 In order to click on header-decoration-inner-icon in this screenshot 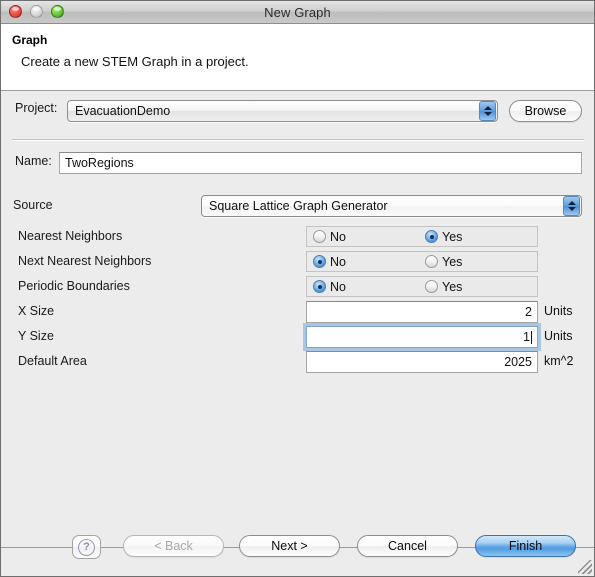, I will do `click(524, 57)`.